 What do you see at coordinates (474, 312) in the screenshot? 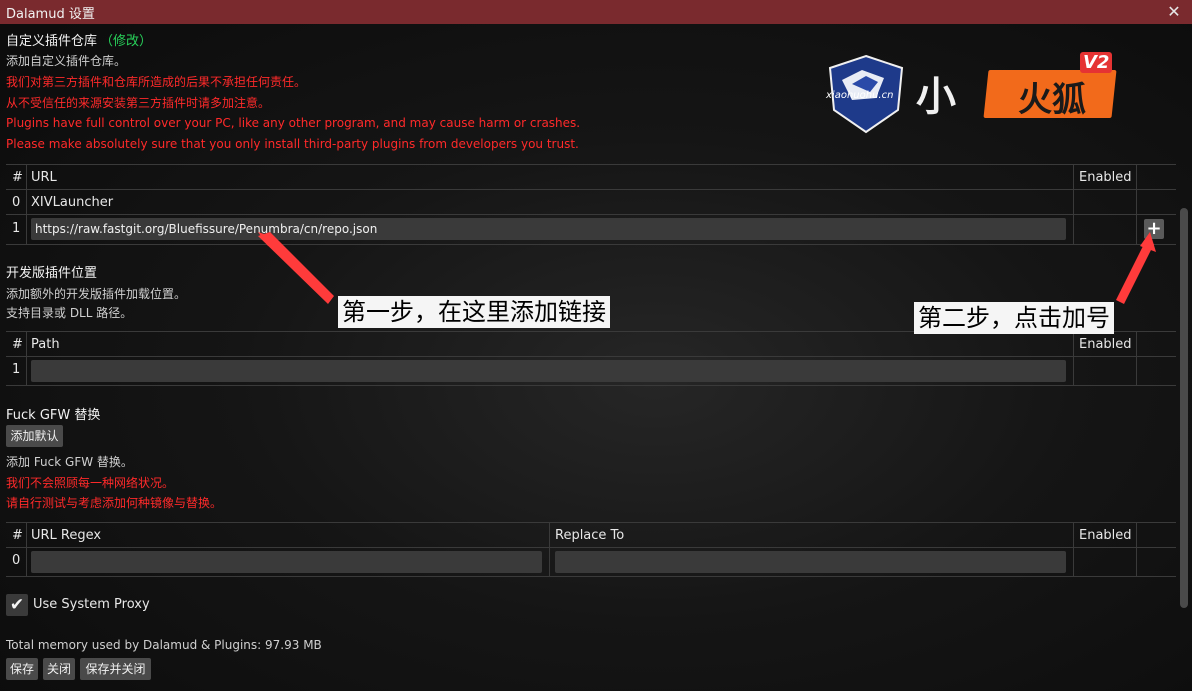
I see `step1-callout: 第一步，在这里添加链接` at bounding box center [474, 312].